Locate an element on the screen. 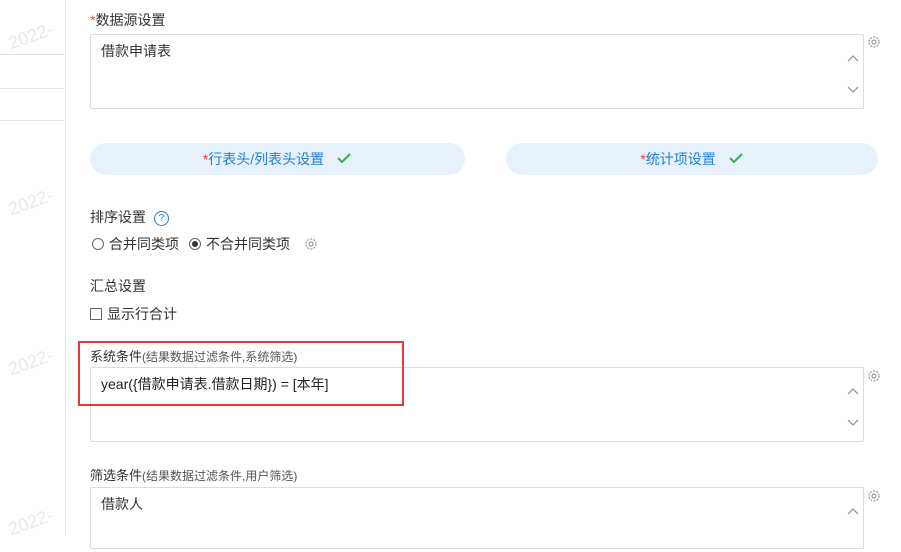  datasource-textarea: 借款申请表 is located at coordinates (477, 71).